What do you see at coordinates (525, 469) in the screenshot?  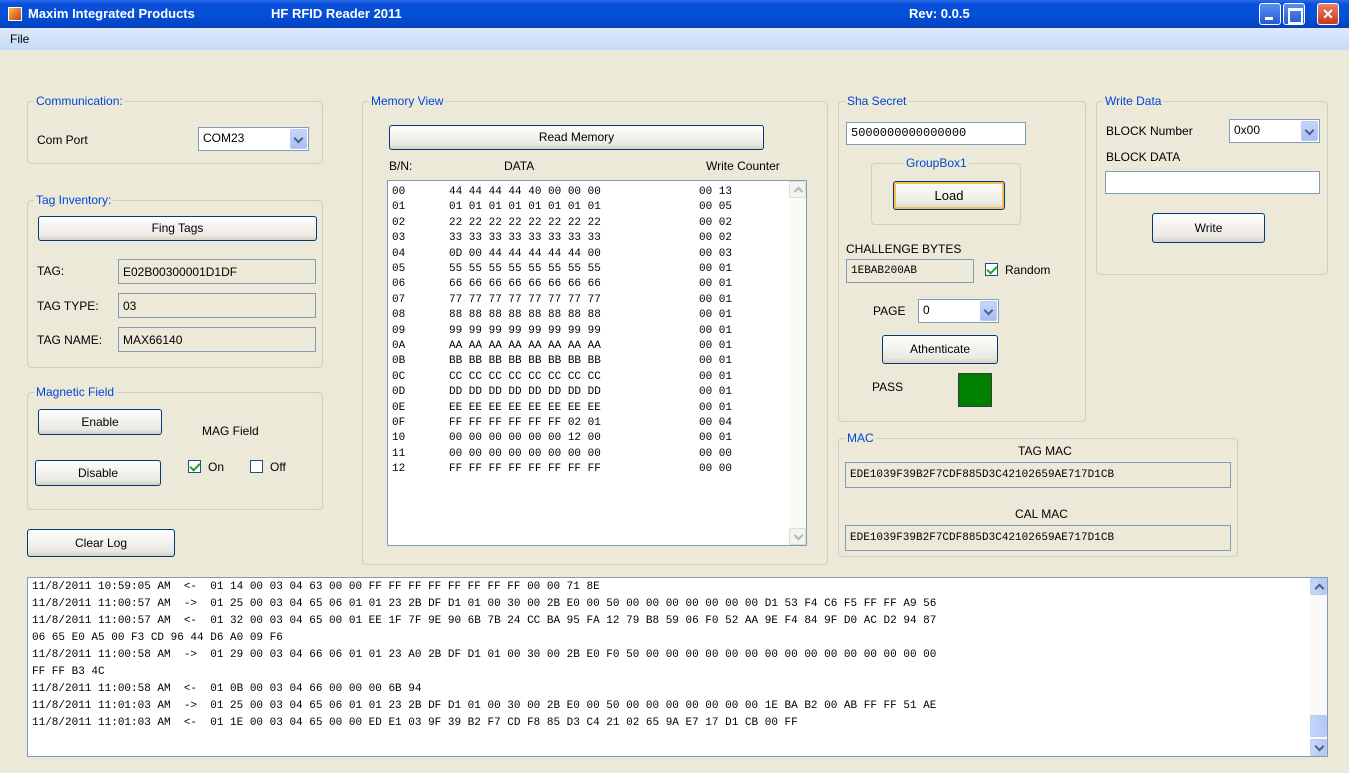 I see `memory-row-data: FF FF FF FF FF FF FF FF` at bounding box center [525, 469].